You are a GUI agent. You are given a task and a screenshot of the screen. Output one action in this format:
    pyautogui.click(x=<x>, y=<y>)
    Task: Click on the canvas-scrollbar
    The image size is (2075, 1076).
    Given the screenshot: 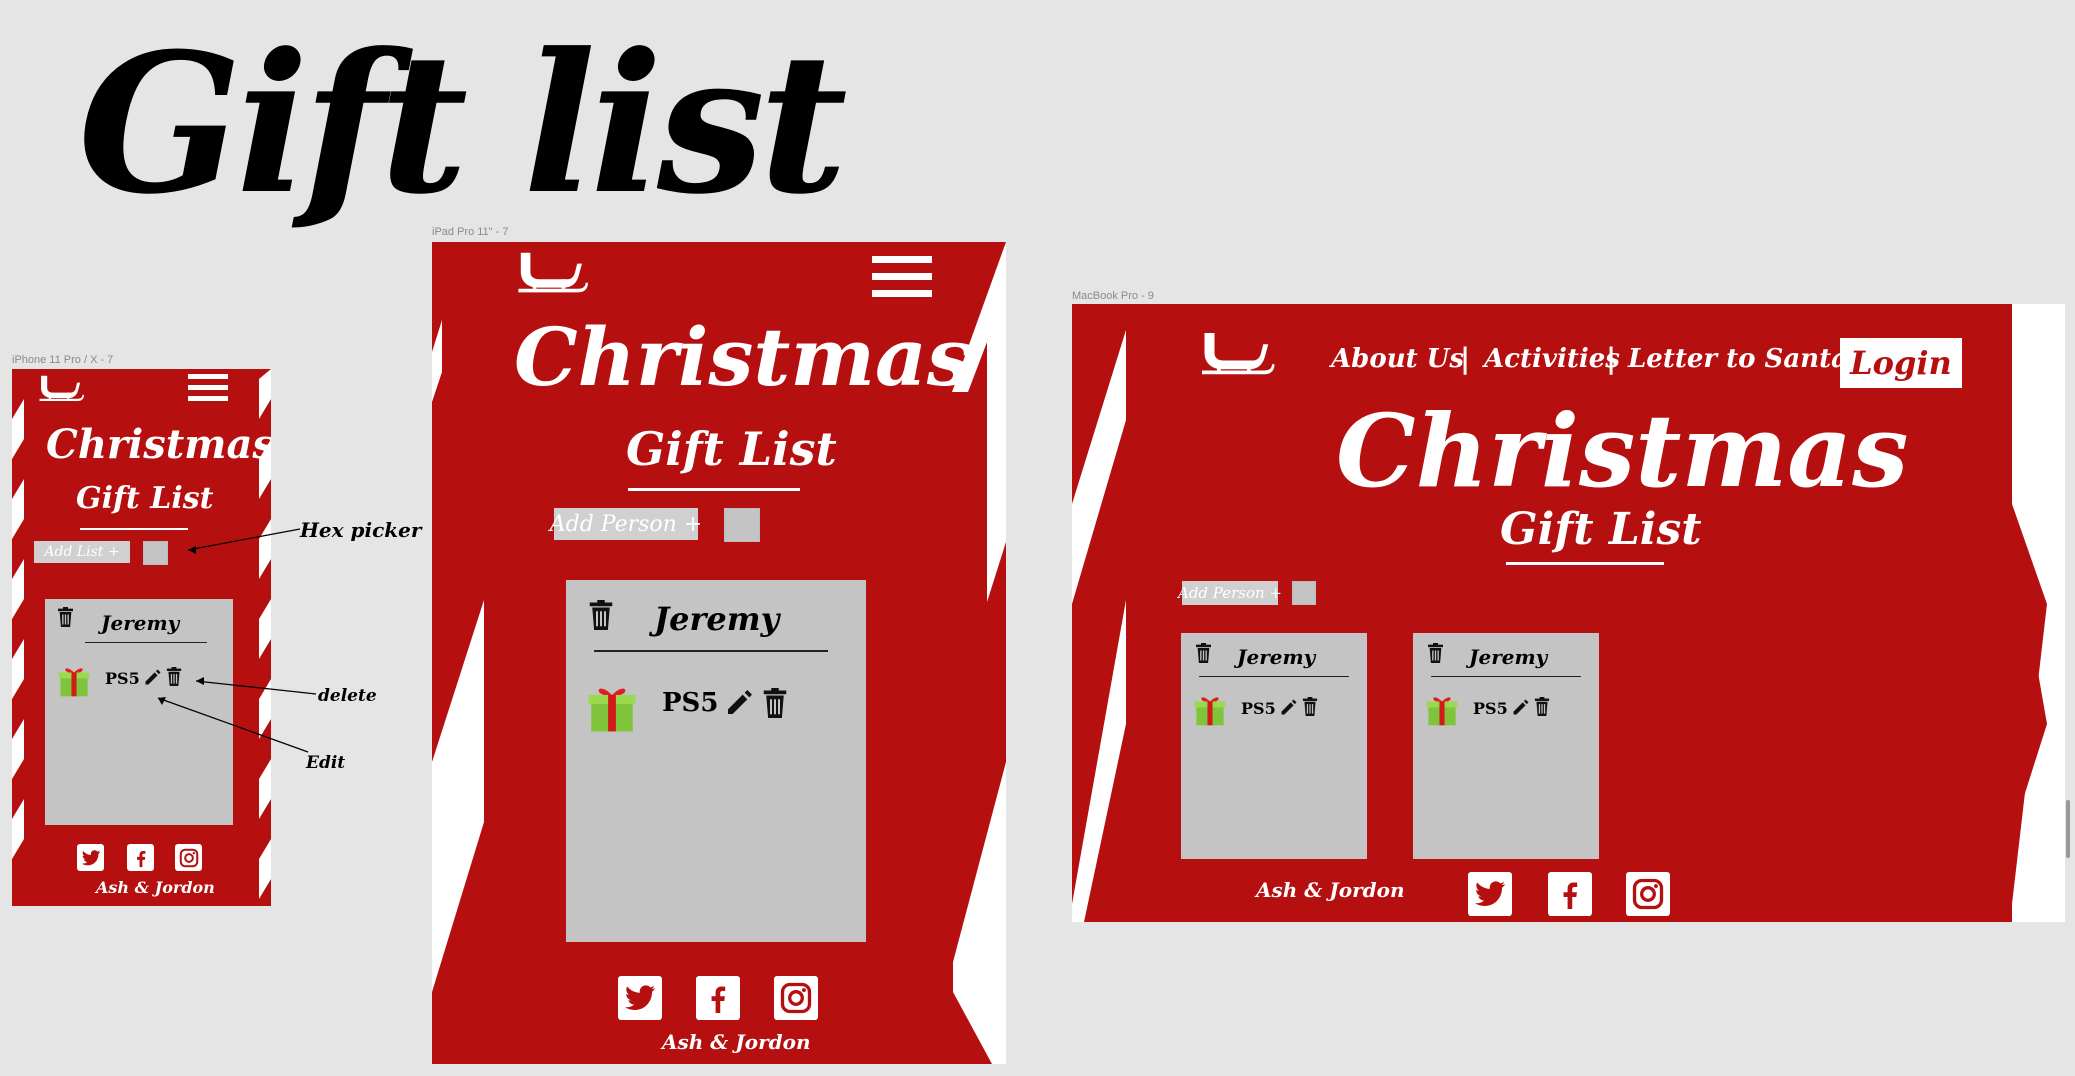 What is the action you would take?
    pyautogui.click(x=2068, y=829)
    